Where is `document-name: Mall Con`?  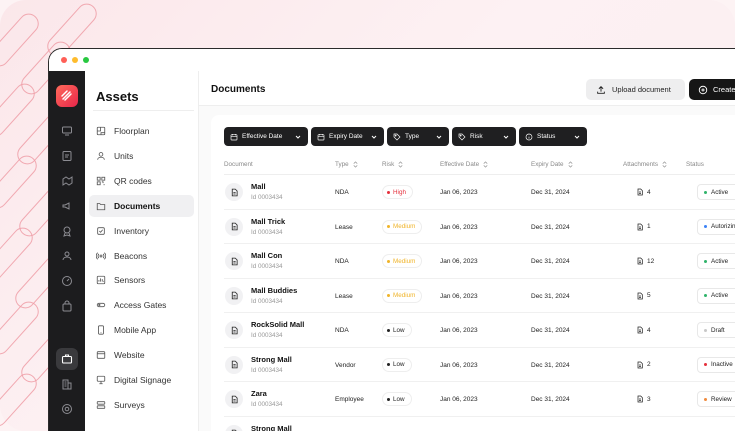
document-name: Mall Con is located at coordinates (266, 255).